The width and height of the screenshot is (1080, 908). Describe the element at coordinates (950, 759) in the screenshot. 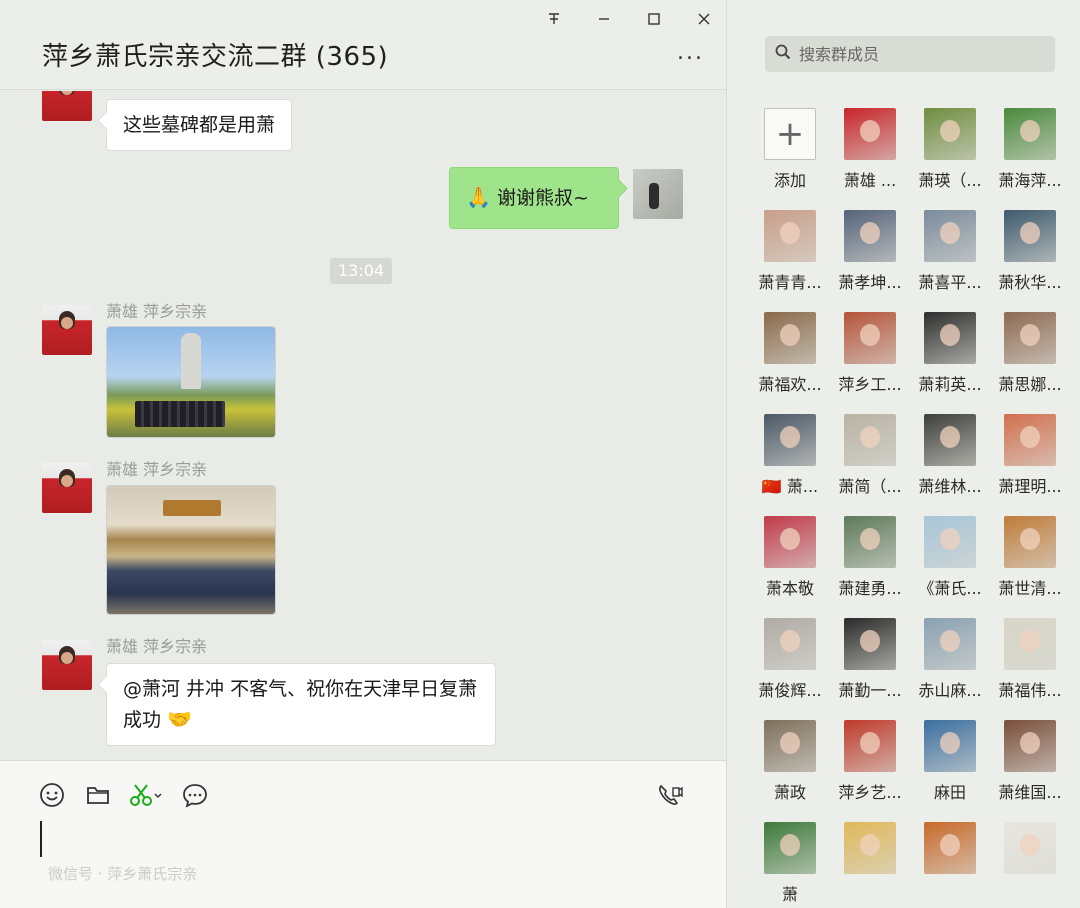

I see `member-item: 麻田` at that location.